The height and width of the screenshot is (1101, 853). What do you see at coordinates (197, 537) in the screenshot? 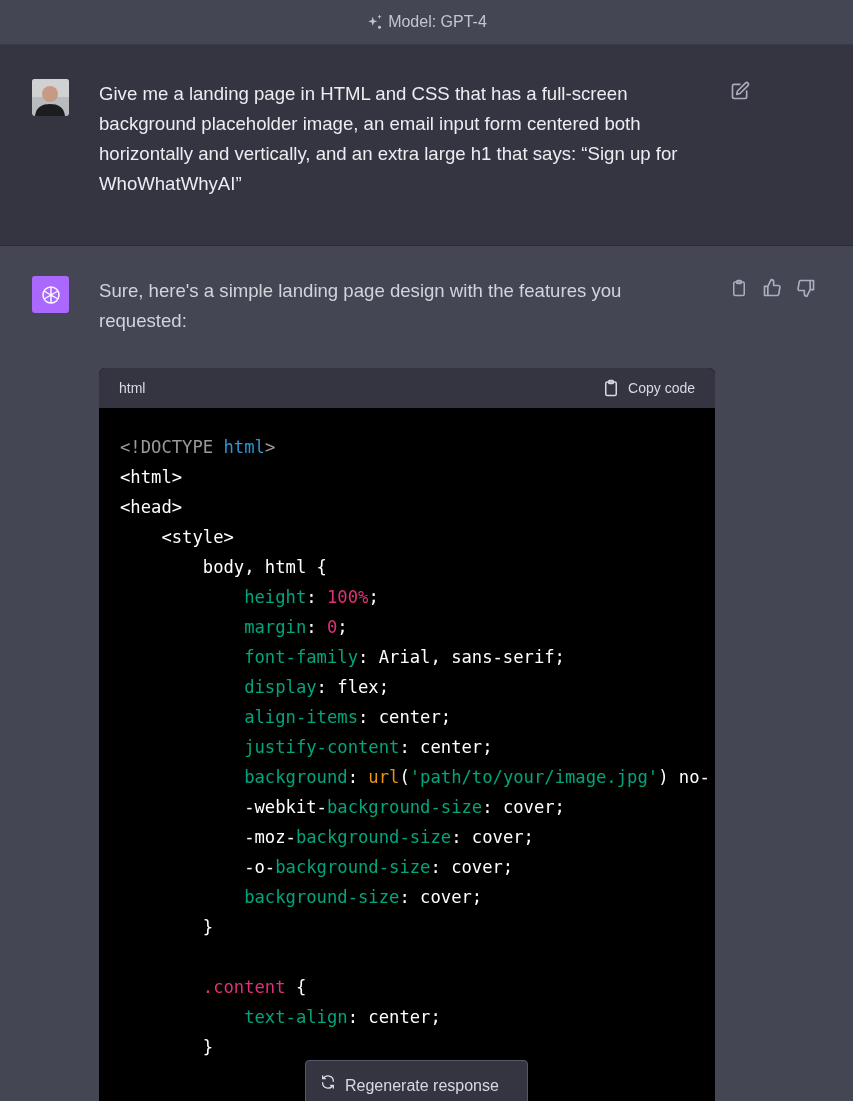
I see `code-line: <style>` at bounding box center [197, 537].